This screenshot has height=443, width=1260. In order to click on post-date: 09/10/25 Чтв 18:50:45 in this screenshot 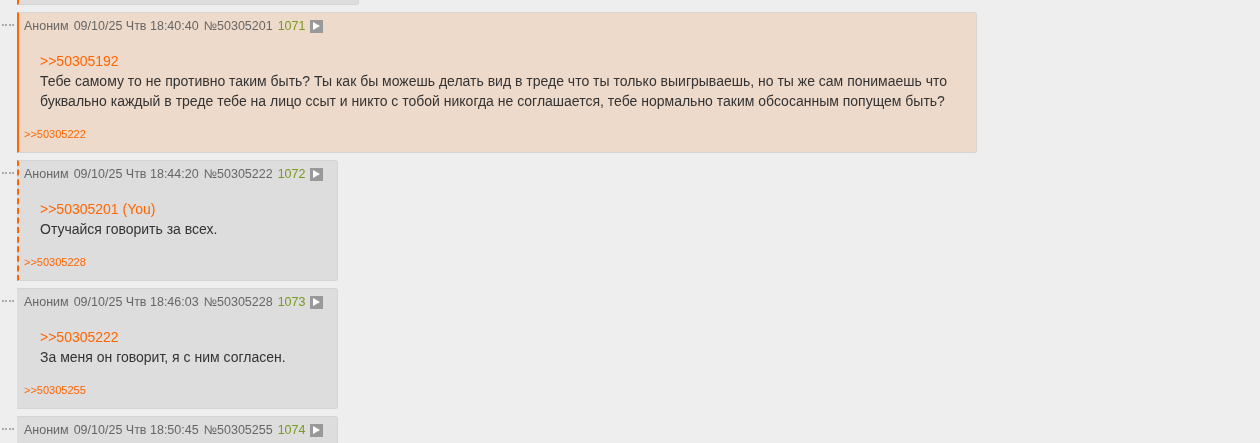, I will do `click(136, 430)`.